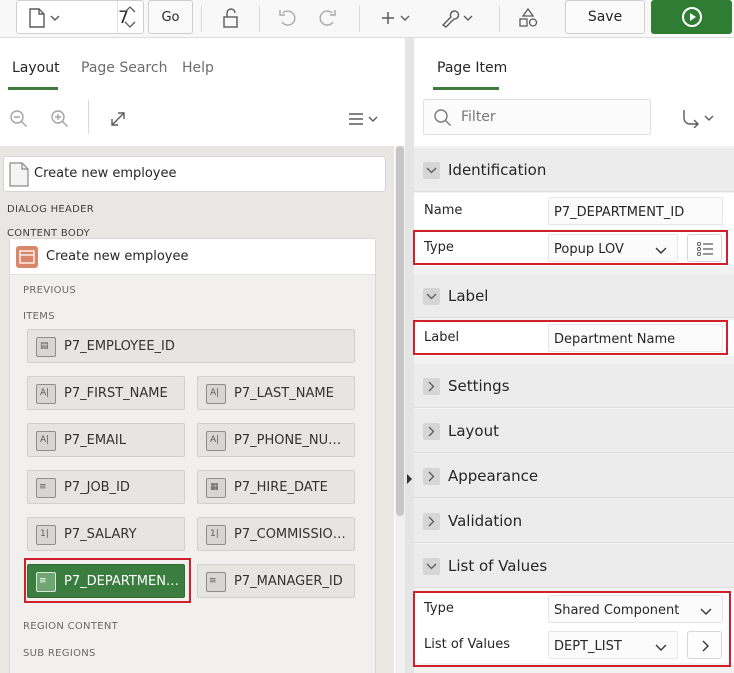  What do you see at coordinates (60, 119) in the screenshot?
I see `zoom-in-button` at bounding box center [60, 119].